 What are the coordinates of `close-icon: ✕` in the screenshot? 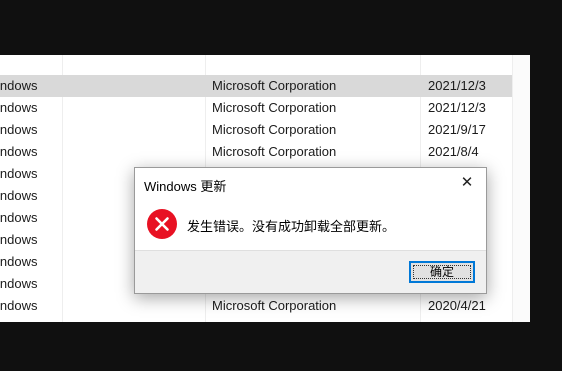 It's located at (467, 183).